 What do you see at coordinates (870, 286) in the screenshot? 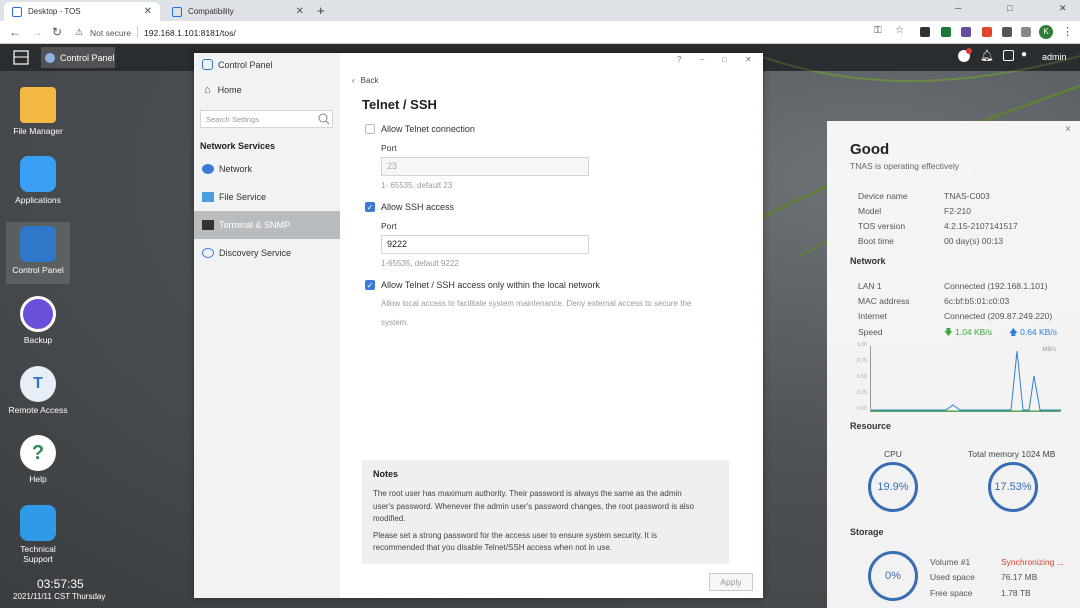
I see `network-key: LAN 1` at bounding box center [870, 286].